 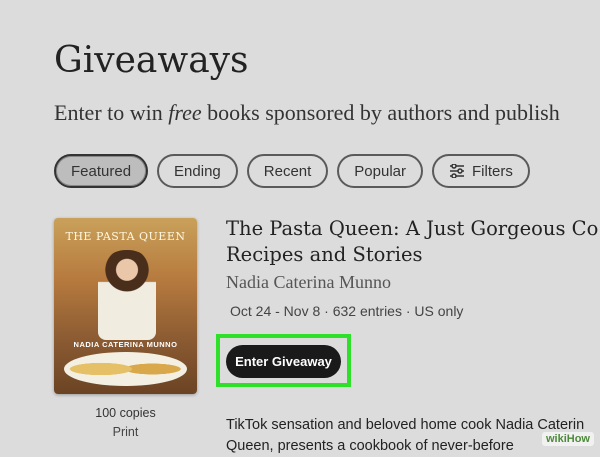 I want to click on book-title-line-2: Recipes and Stories, so click(x=324, y=254).